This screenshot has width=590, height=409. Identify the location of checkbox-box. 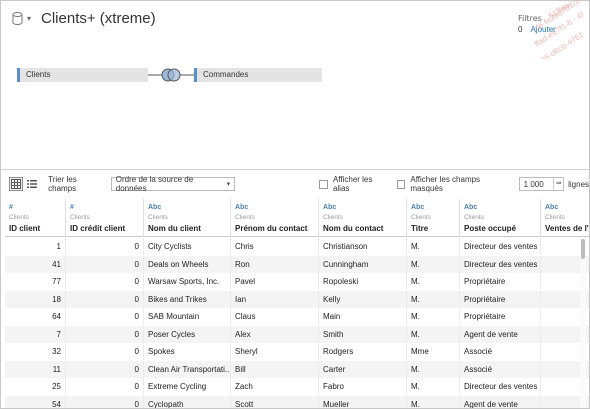
(401, 184).